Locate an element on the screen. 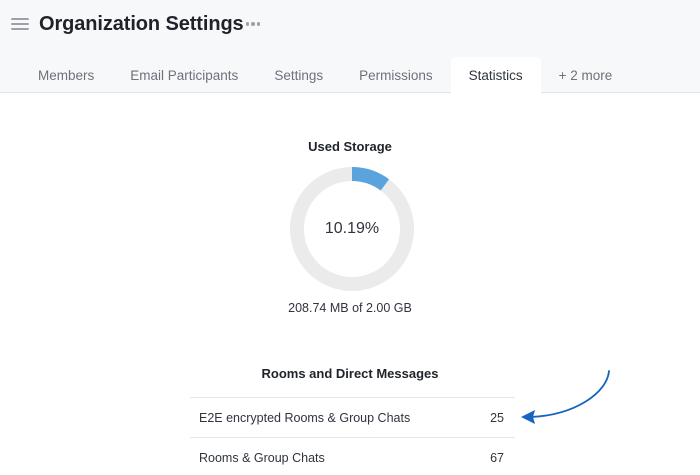 The image size is (700, 475). tab-more: + 2 more is located at coordinates (586, 75).